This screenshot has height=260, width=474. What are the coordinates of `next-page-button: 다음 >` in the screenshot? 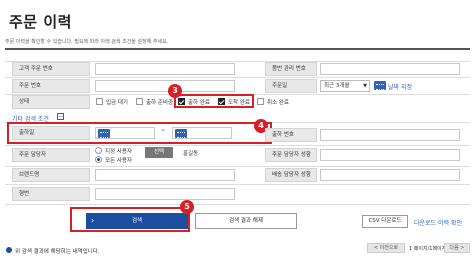 It's located at (457, 248).